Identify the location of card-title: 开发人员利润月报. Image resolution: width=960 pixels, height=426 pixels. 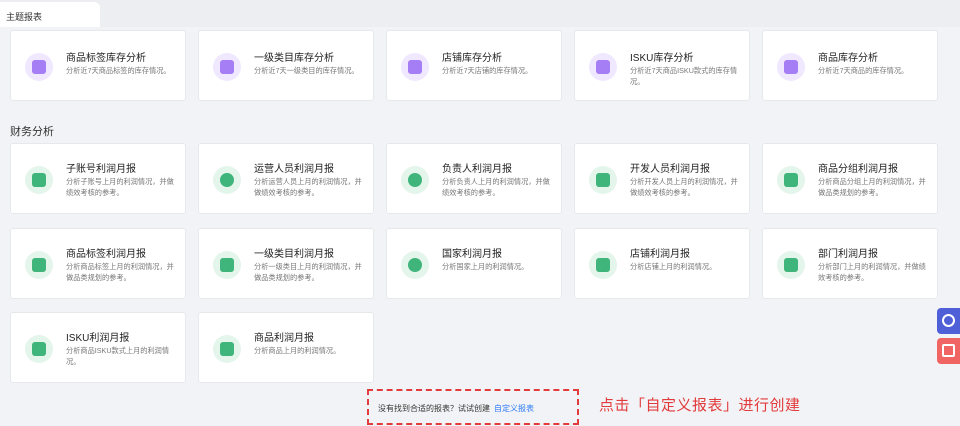
(670, 169).